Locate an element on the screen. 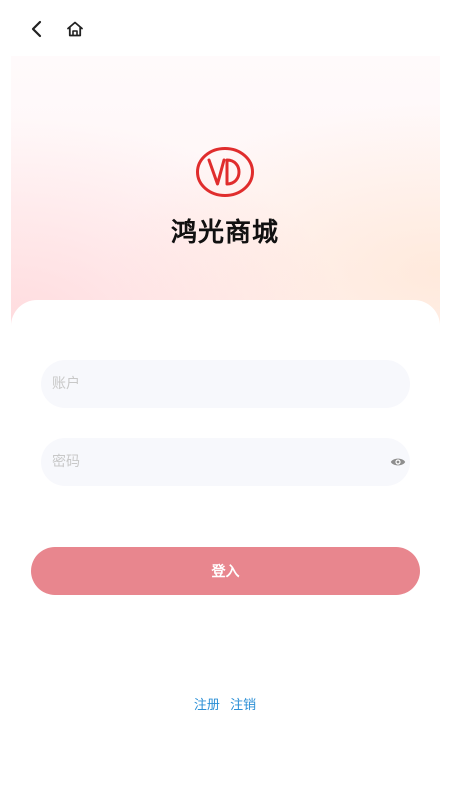 The width and height of the screenshot is (450, 800). home-button is located at coordinates (75, 29).